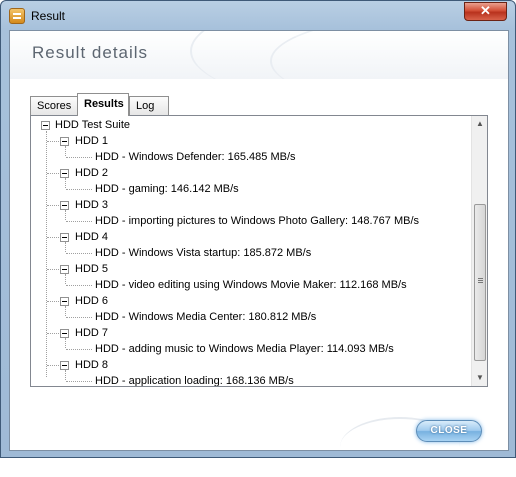  What do you see at coordinates (91, 173) in the screenshot?
I see `tree-group-label: HDD 2` at bounding box center [91, 173].